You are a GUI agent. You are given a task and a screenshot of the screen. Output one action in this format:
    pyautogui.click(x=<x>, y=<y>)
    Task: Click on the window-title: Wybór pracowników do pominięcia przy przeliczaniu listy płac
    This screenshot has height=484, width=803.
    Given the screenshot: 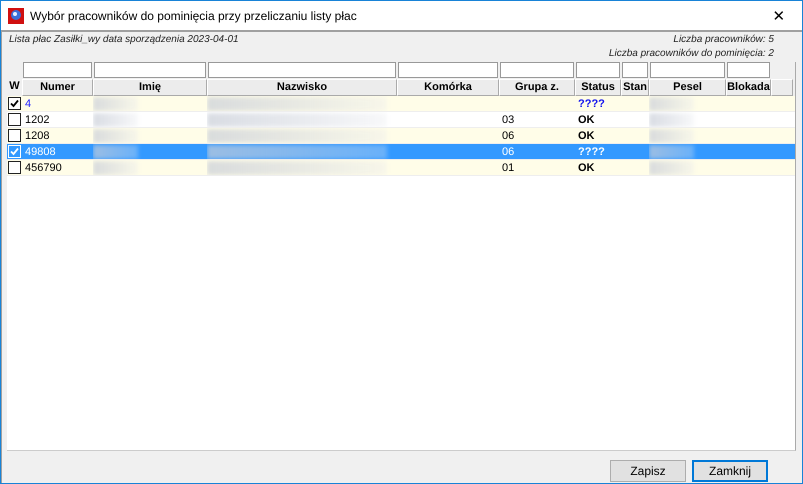 What is the action you would take?
    pyautogui.click(x=194, y=15)
    